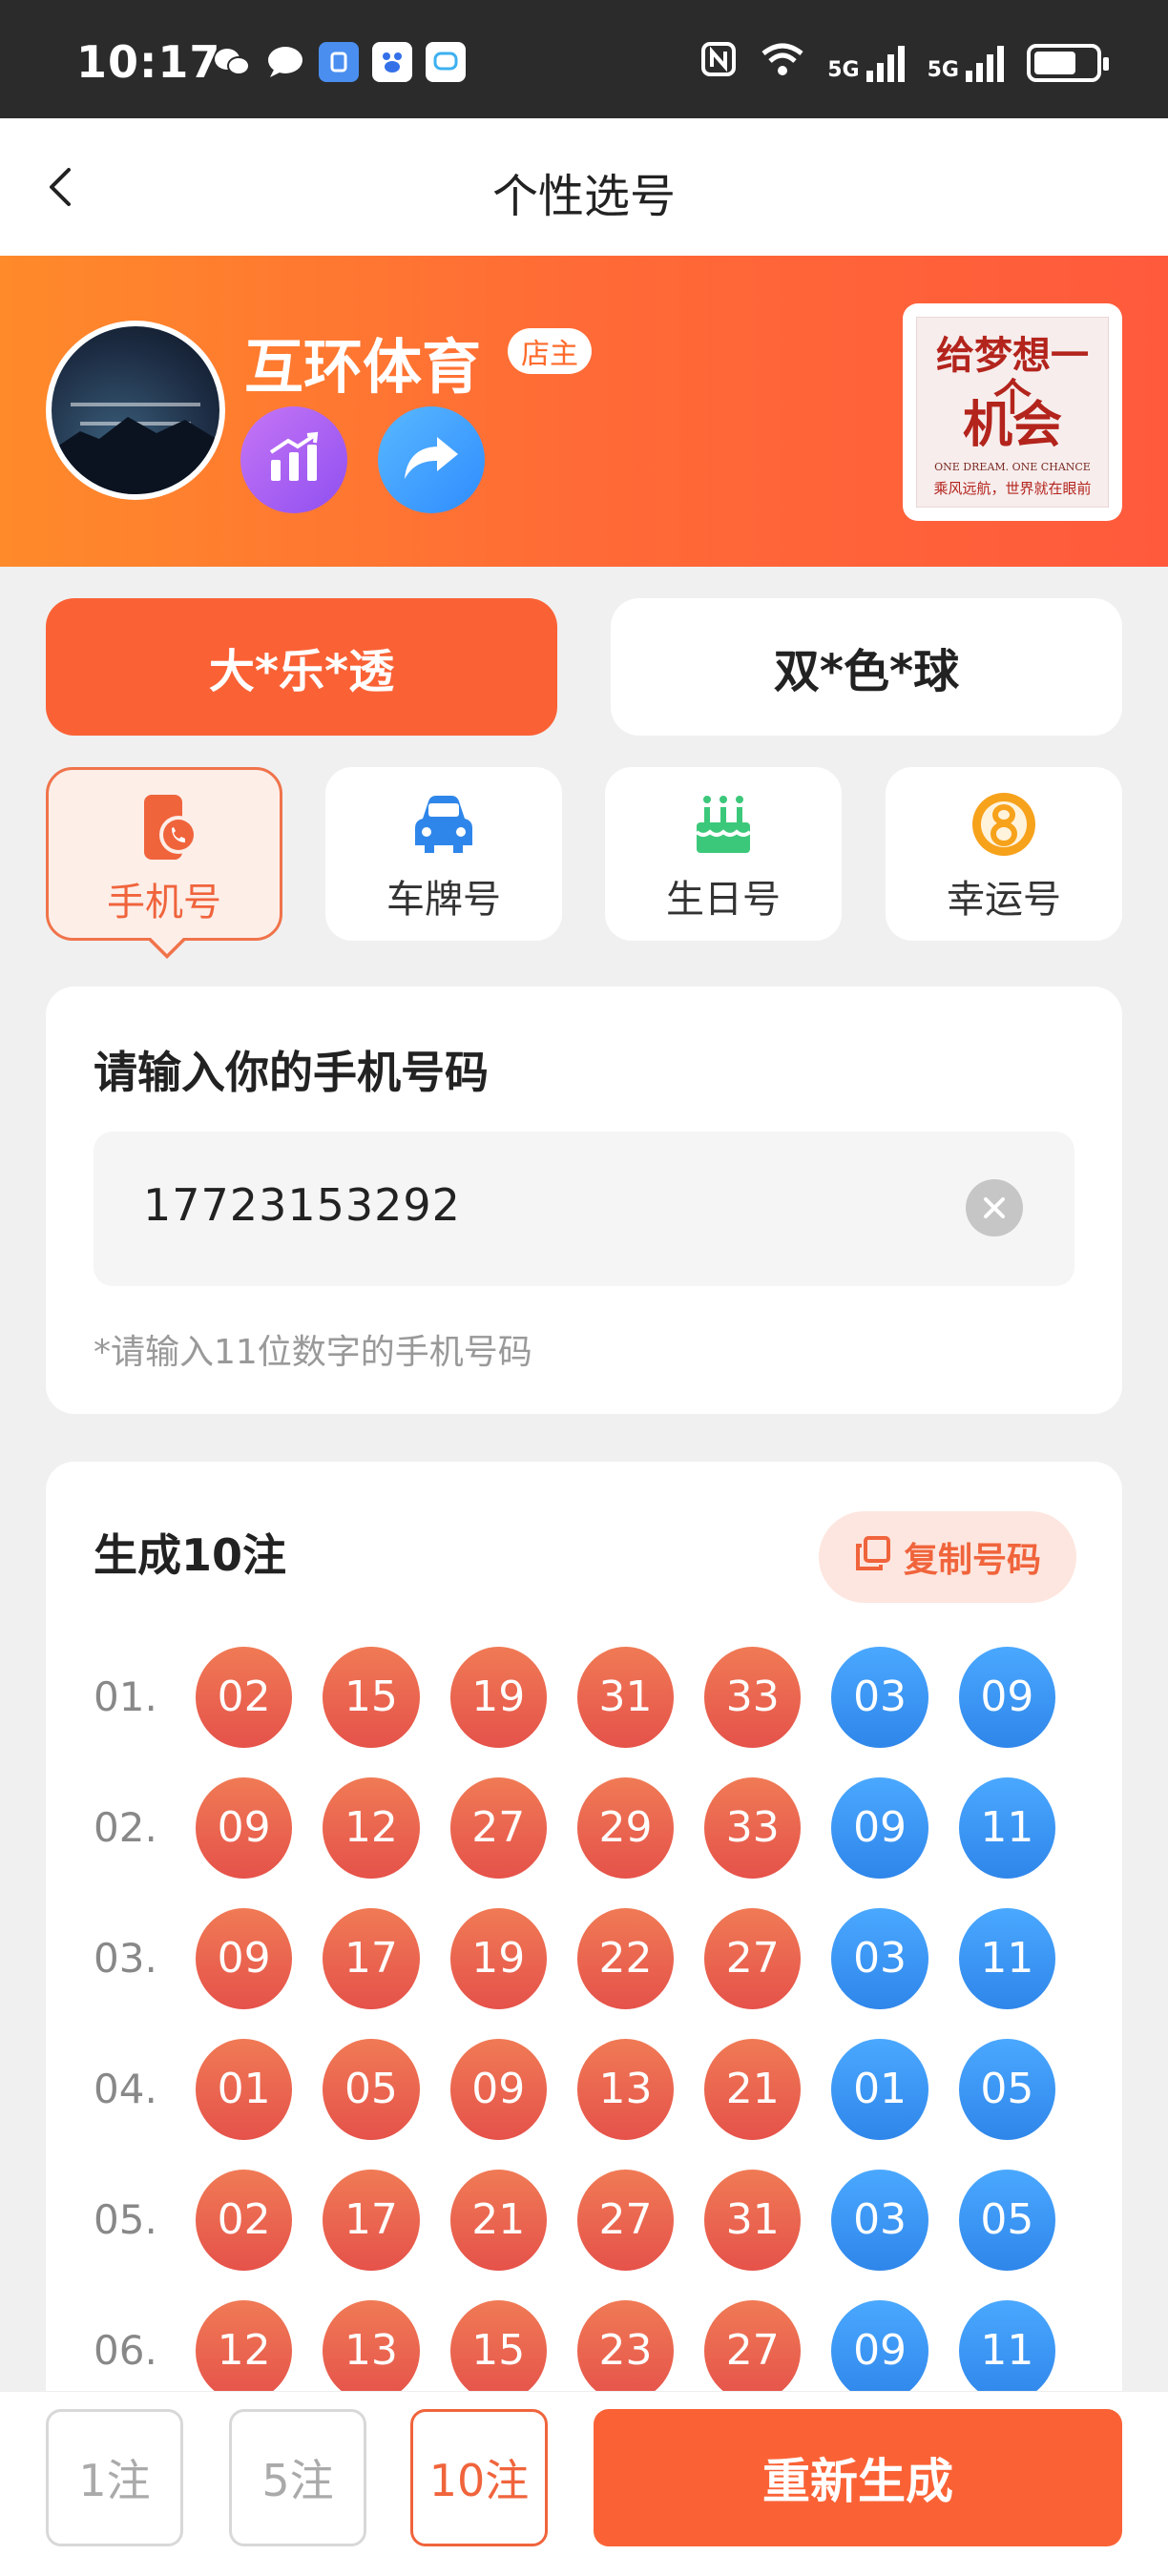  I want to click on signal-1-icon: 5G, so click(866, 63).